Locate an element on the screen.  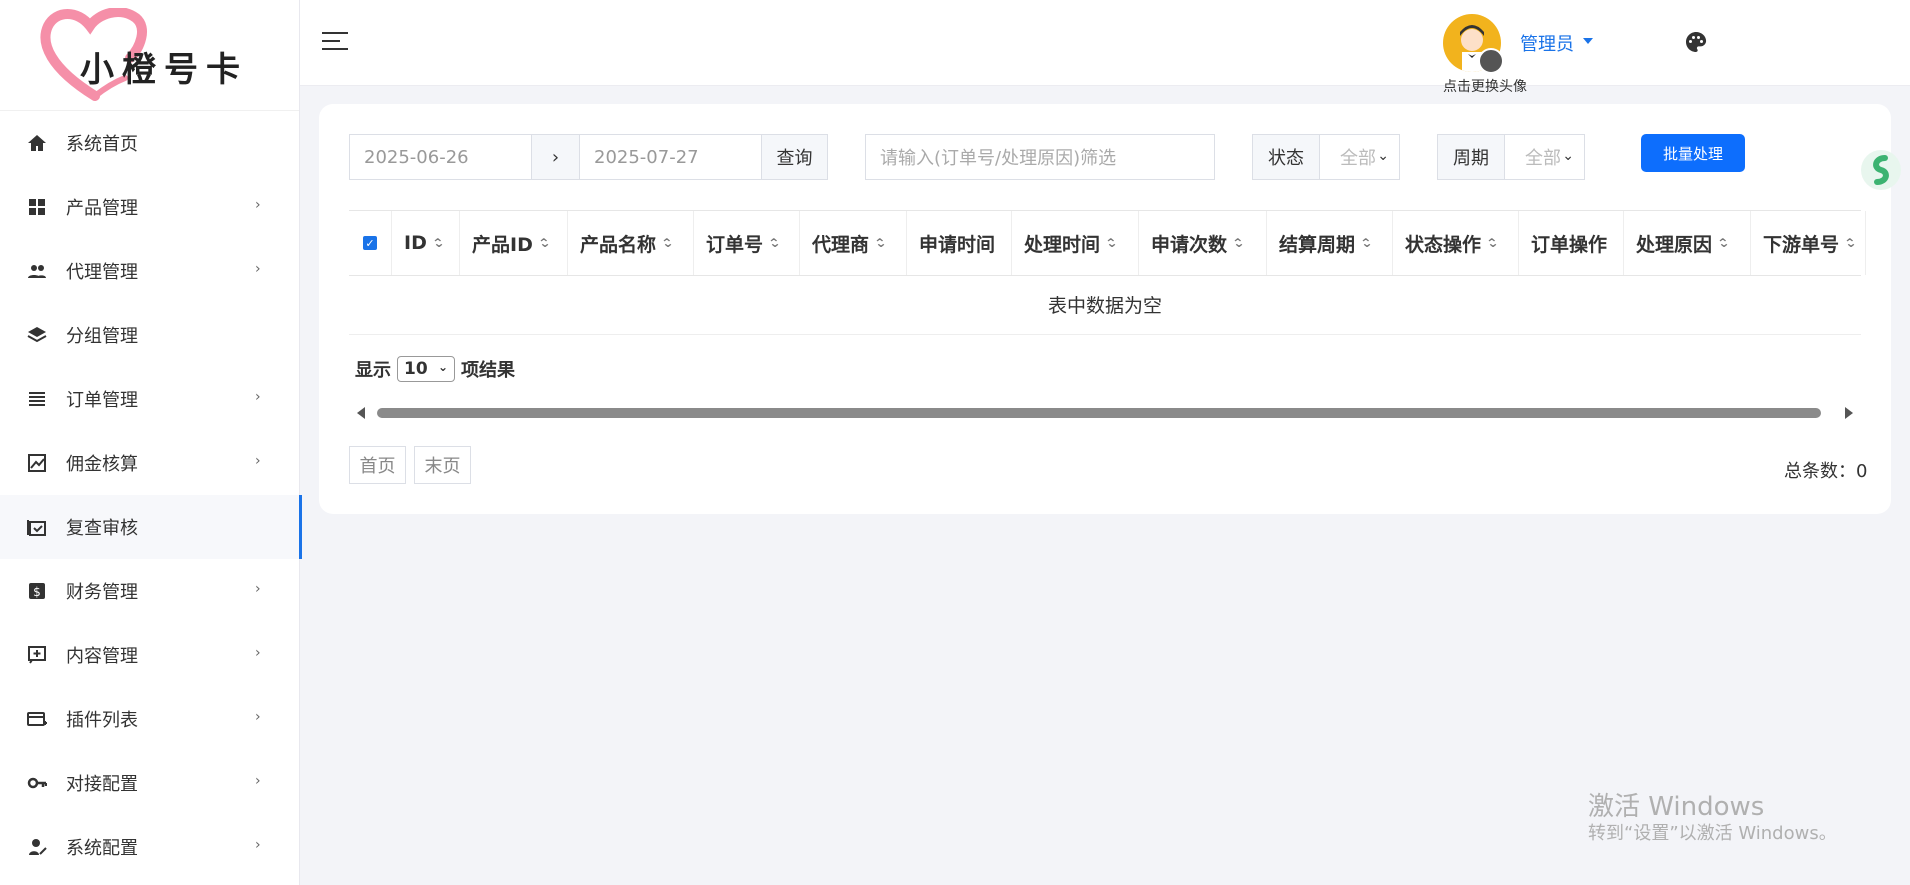
sidebar-item-6: 复查审核 is located at coordinates (151, 527).